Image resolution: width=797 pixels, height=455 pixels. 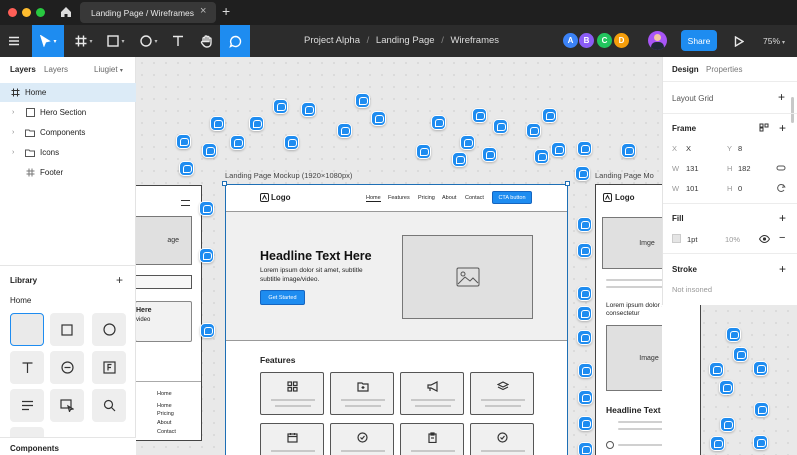 I want to click on add-layout-grid-button: +, so click(x=781, y=97).